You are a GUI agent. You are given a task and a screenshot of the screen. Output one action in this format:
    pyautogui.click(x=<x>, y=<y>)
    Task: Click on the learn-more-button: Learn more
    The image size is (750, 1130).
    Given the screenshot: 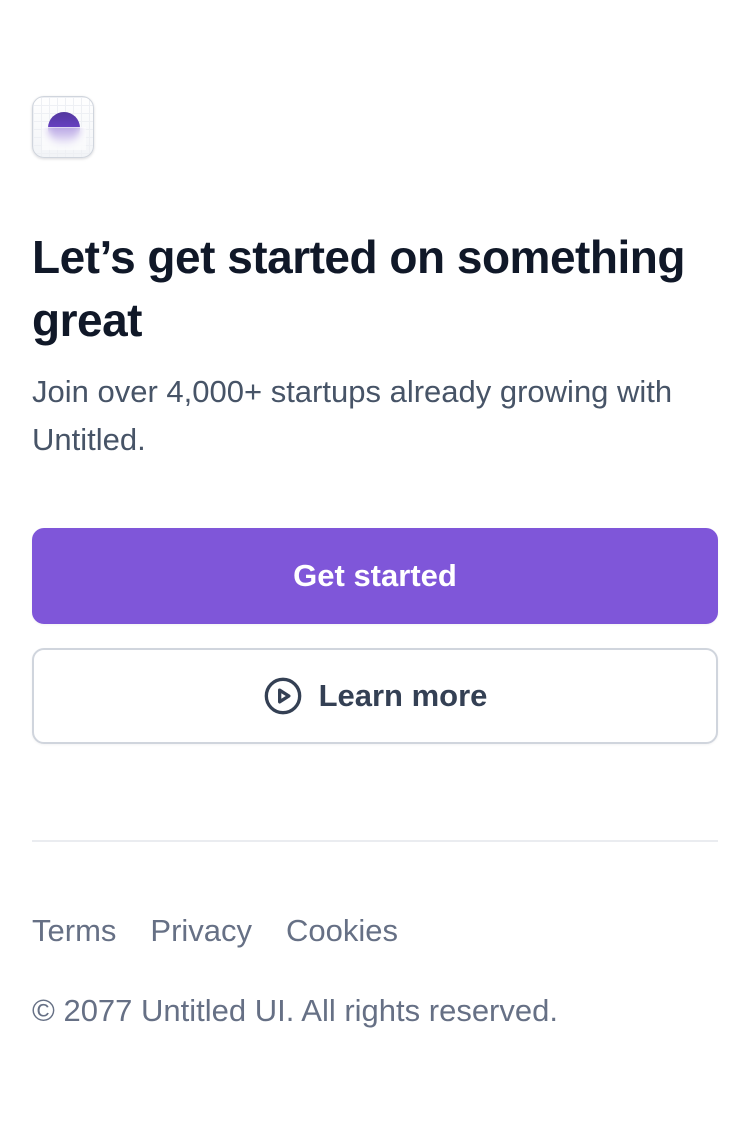 What is the action you would take?
    pyautogui.click(x=375, y=696)
    